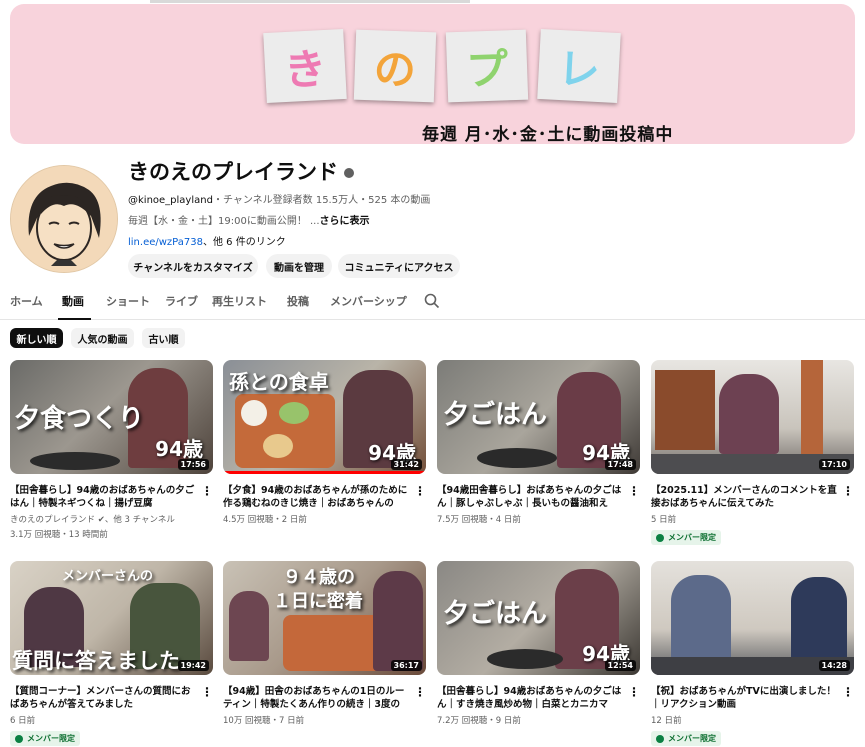  I want to click on filter-newest: 新しい順, so click(36, 338).